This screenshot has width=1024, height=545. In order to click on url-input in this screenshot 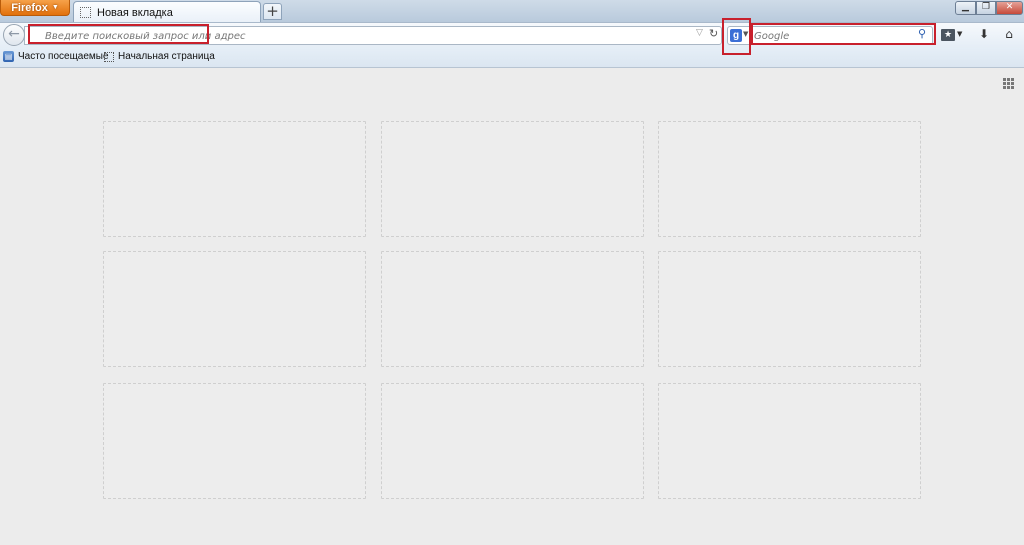, I will do `click(365, 36)`.